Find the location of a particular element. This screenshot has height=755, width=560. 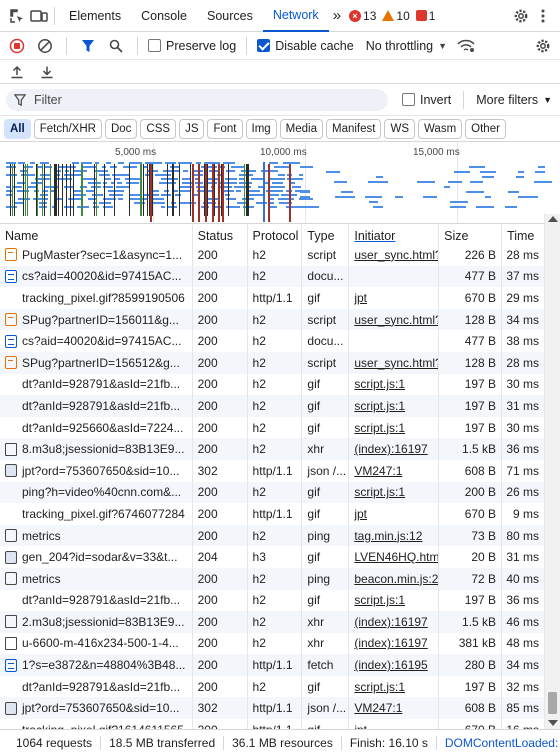

inspect-element-icon is located at coordinates (17, 16).